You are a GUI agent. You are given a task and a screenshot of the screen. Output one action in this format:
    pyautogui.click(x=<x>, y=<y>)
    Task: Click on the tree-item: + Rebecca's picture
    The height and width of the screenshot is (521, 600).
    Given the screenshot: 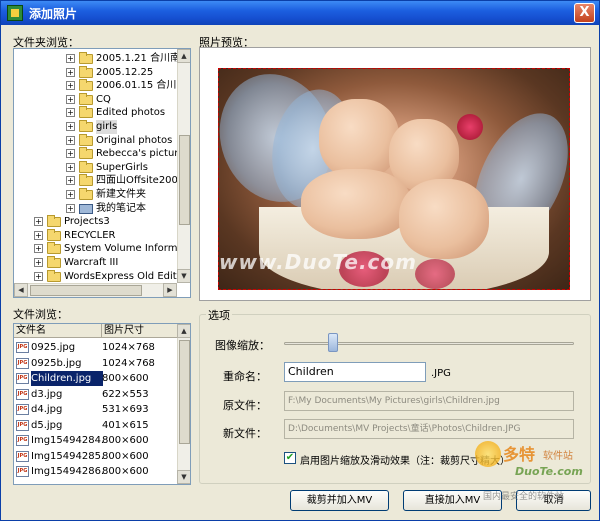 What is the action you would take?
    pyautogui.click(x=99, y=154)
    